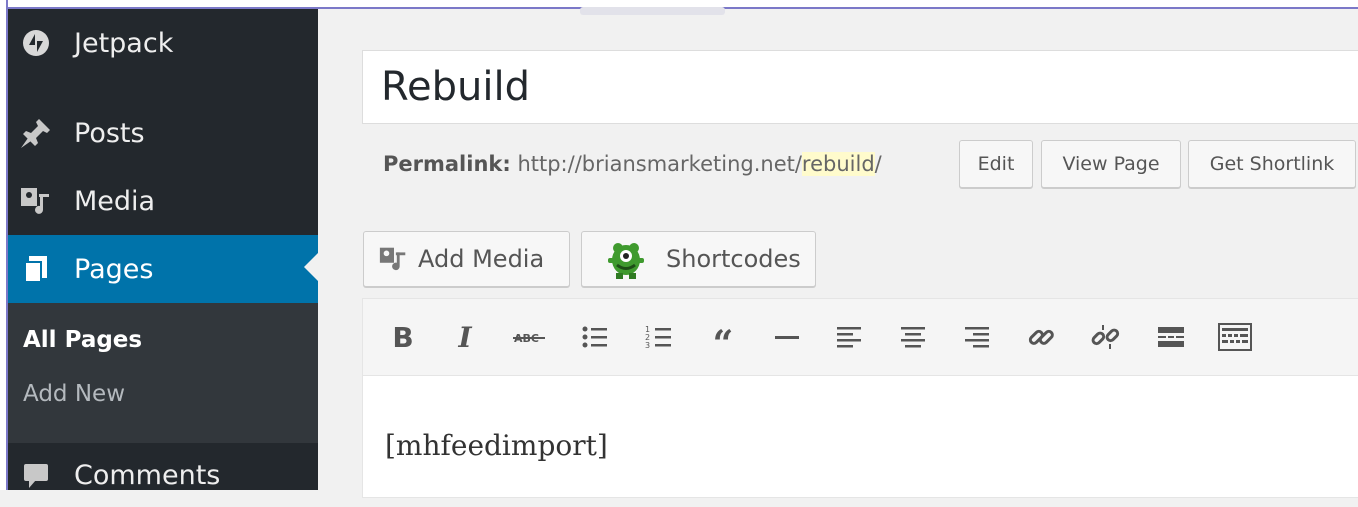 Image resolution: width=1358 pixels, height=507 pixels. I want to click on sidebar-item-comments: Comments, so click(163, 475).